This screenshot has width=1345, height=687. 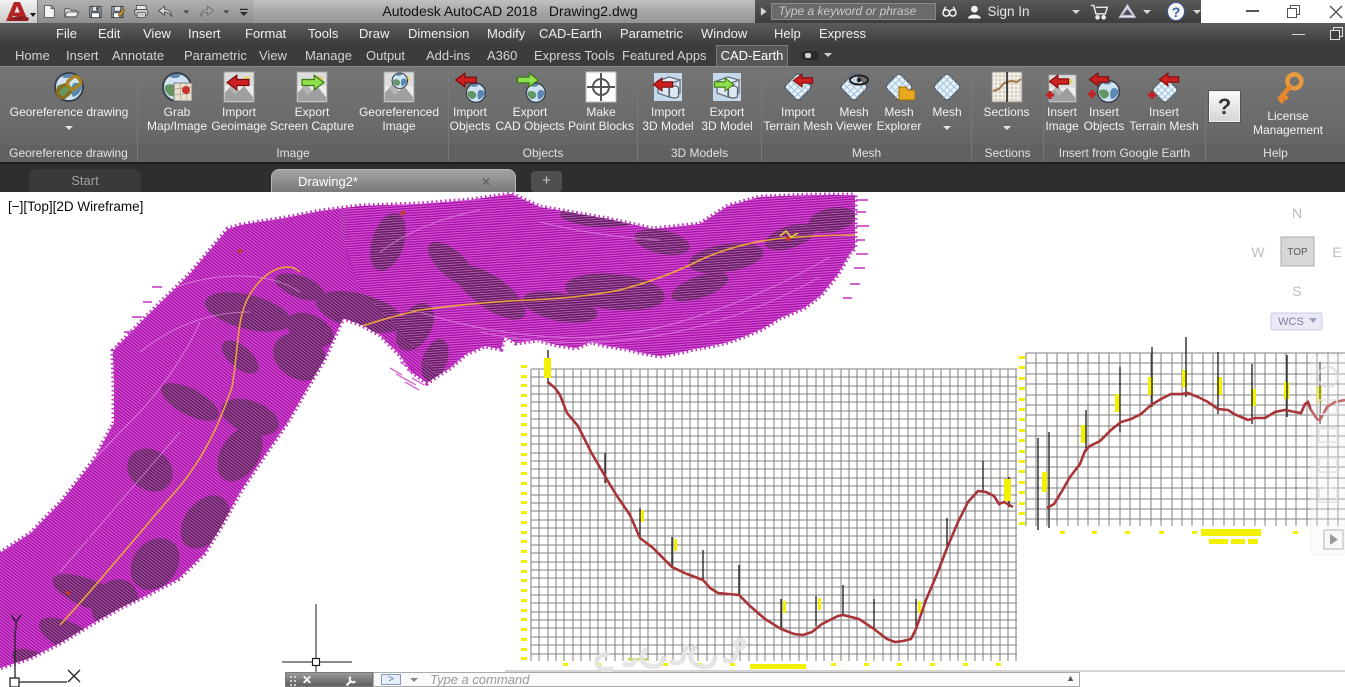 I want to click on svg-text: E, so click(x=1336, y=252).